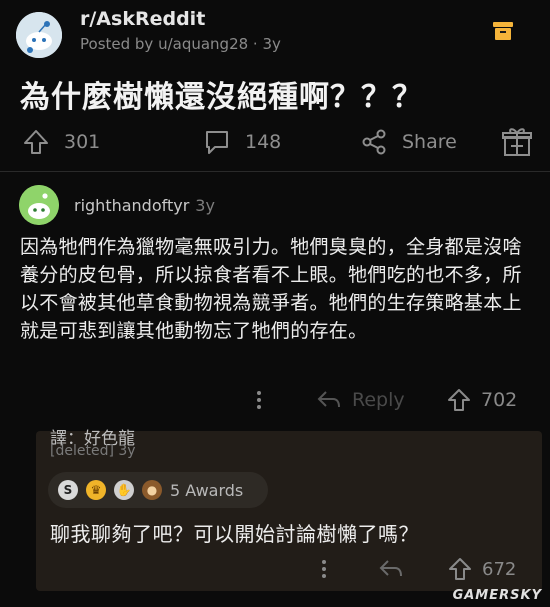 The height and width of the screenshot is (607, 550). Describe the element at coordinates (497, 595) in the screenshot. I see `watermark: GAMERSKY` at that location.